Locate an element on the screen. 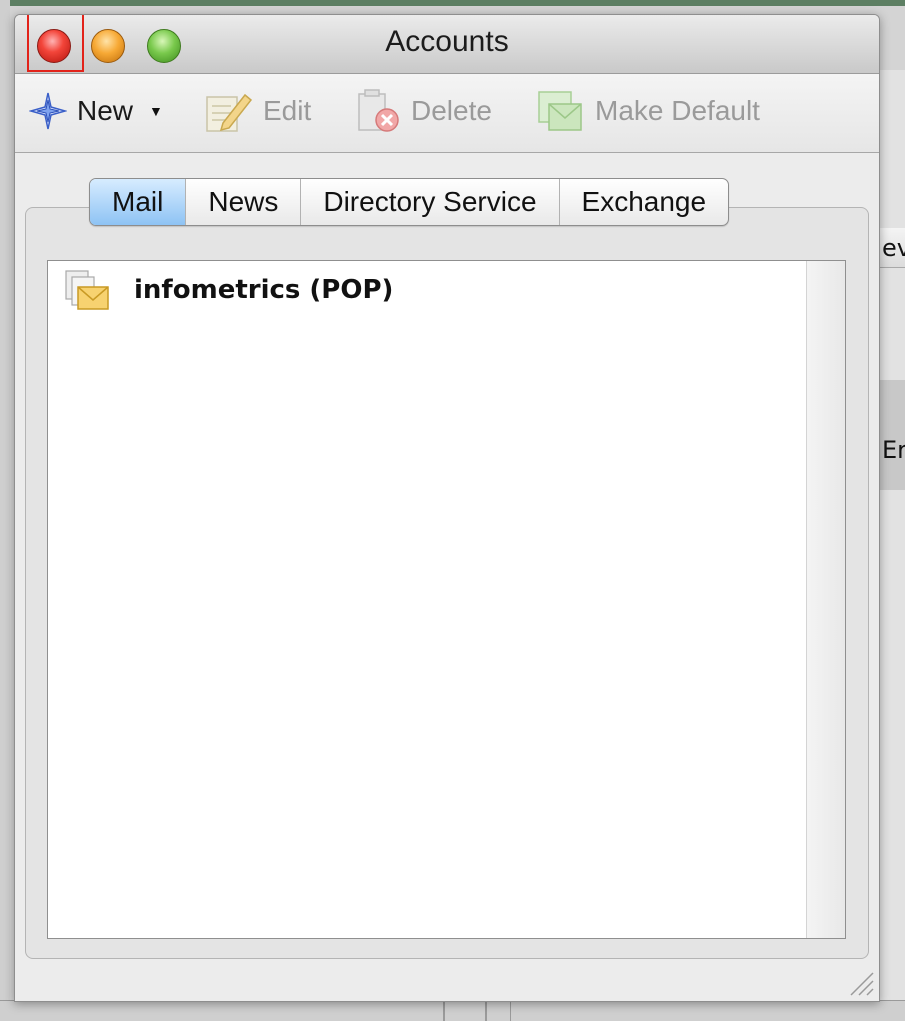 The width and height of the screenshot is (905, 1021). new-label: New is located at coordinates (105, 110).